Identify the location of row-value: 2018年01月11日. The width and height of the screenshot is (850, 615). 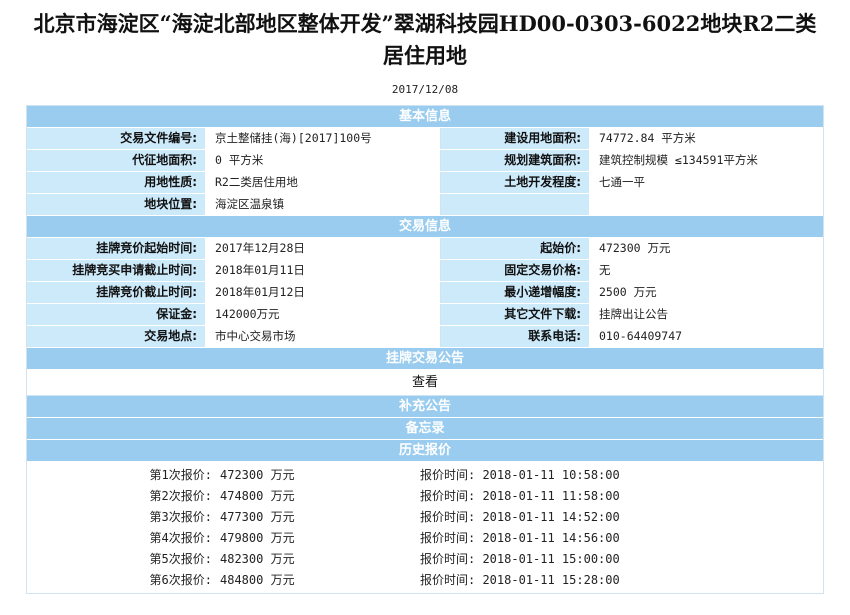
(323, 270).